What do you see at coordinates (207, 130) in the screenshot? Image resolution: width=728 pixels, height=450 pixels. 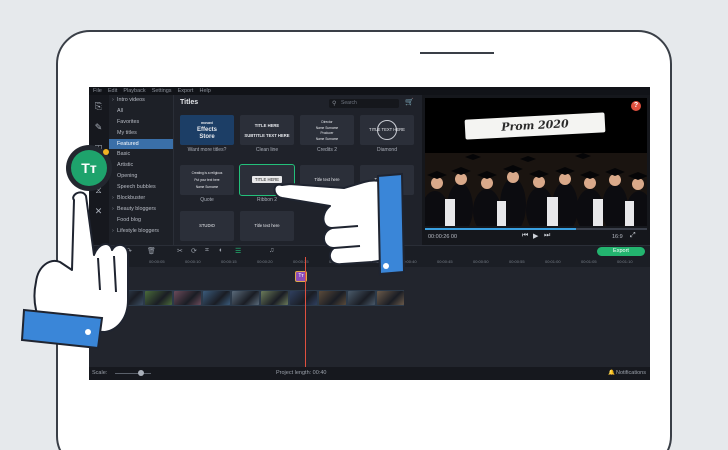 I see `title-thumbnail: movavi Effects Store` at bounding box center [207, 130].